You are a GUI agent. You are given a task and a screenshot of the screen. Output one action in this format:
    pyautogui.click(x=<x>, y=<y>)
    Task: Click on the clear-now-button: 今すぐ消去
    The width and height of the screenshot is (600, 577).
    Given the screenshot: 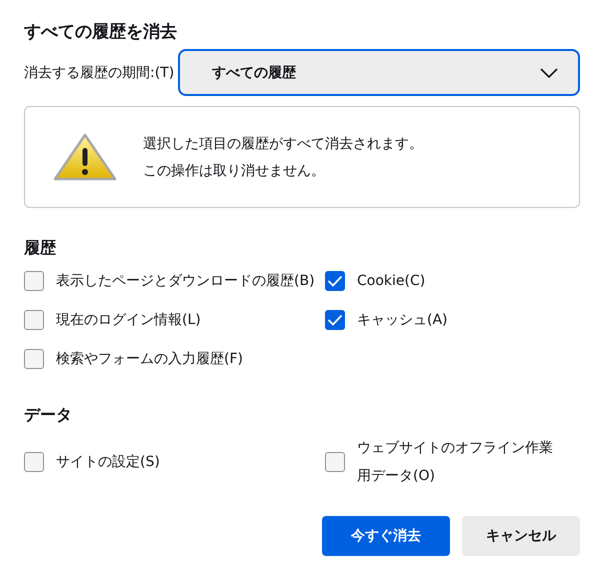 What is the action you would take?
    pyautogui.click(x=386, y=536)
    